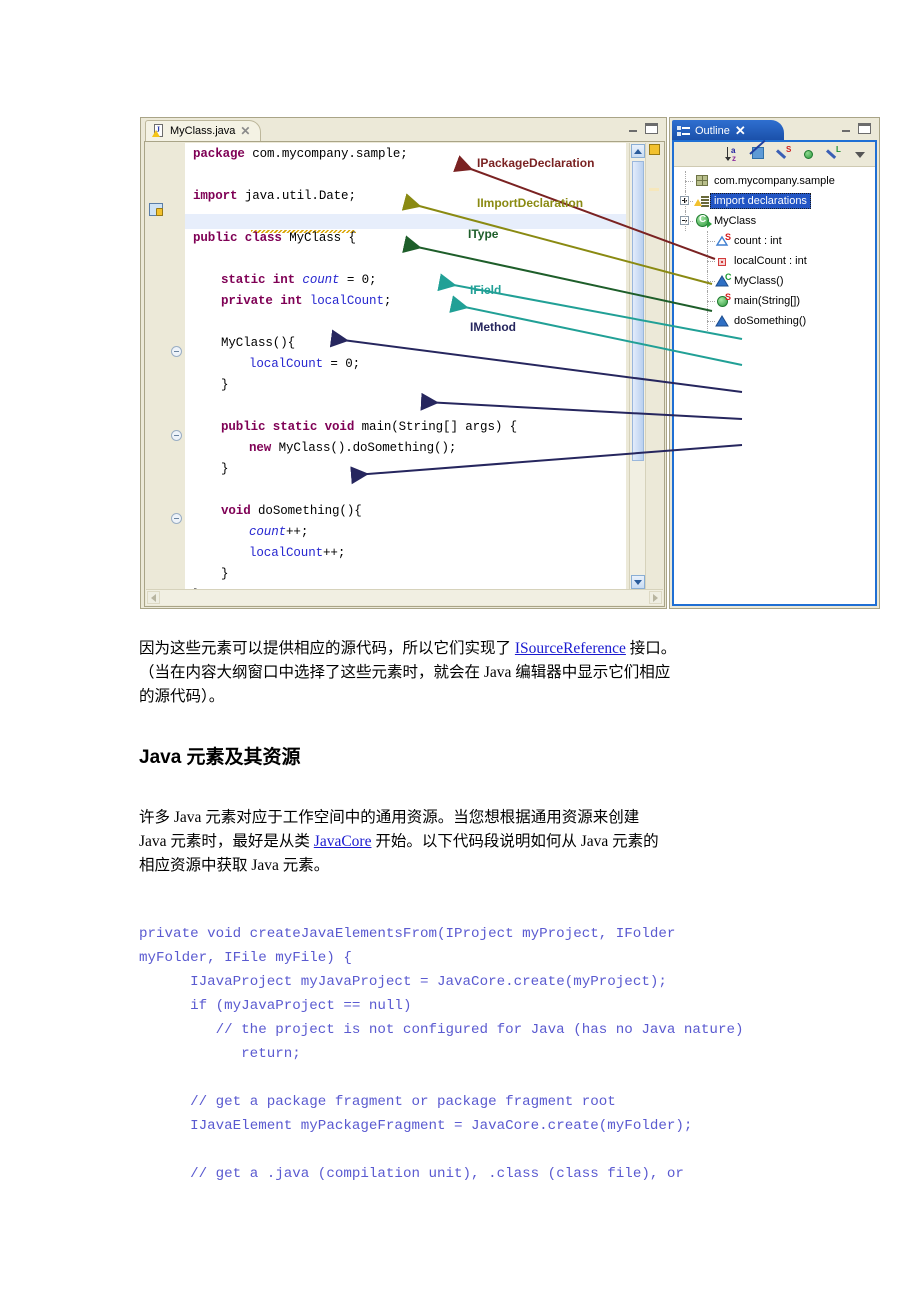 The image size is (920, 1302). I want to click on outline-tree-item: Smain(String[]), so click(774, 301).